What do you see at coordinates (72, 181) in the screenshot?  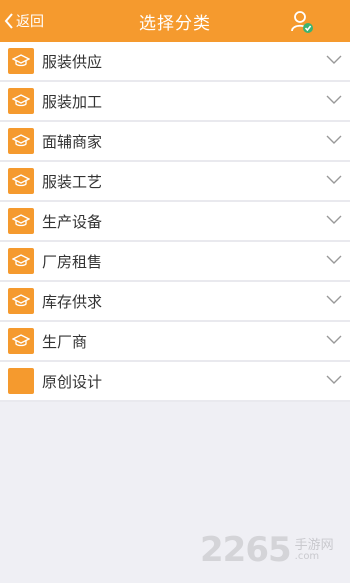 I see `category-label: 服装工艺` at bounding box center [72, 181].